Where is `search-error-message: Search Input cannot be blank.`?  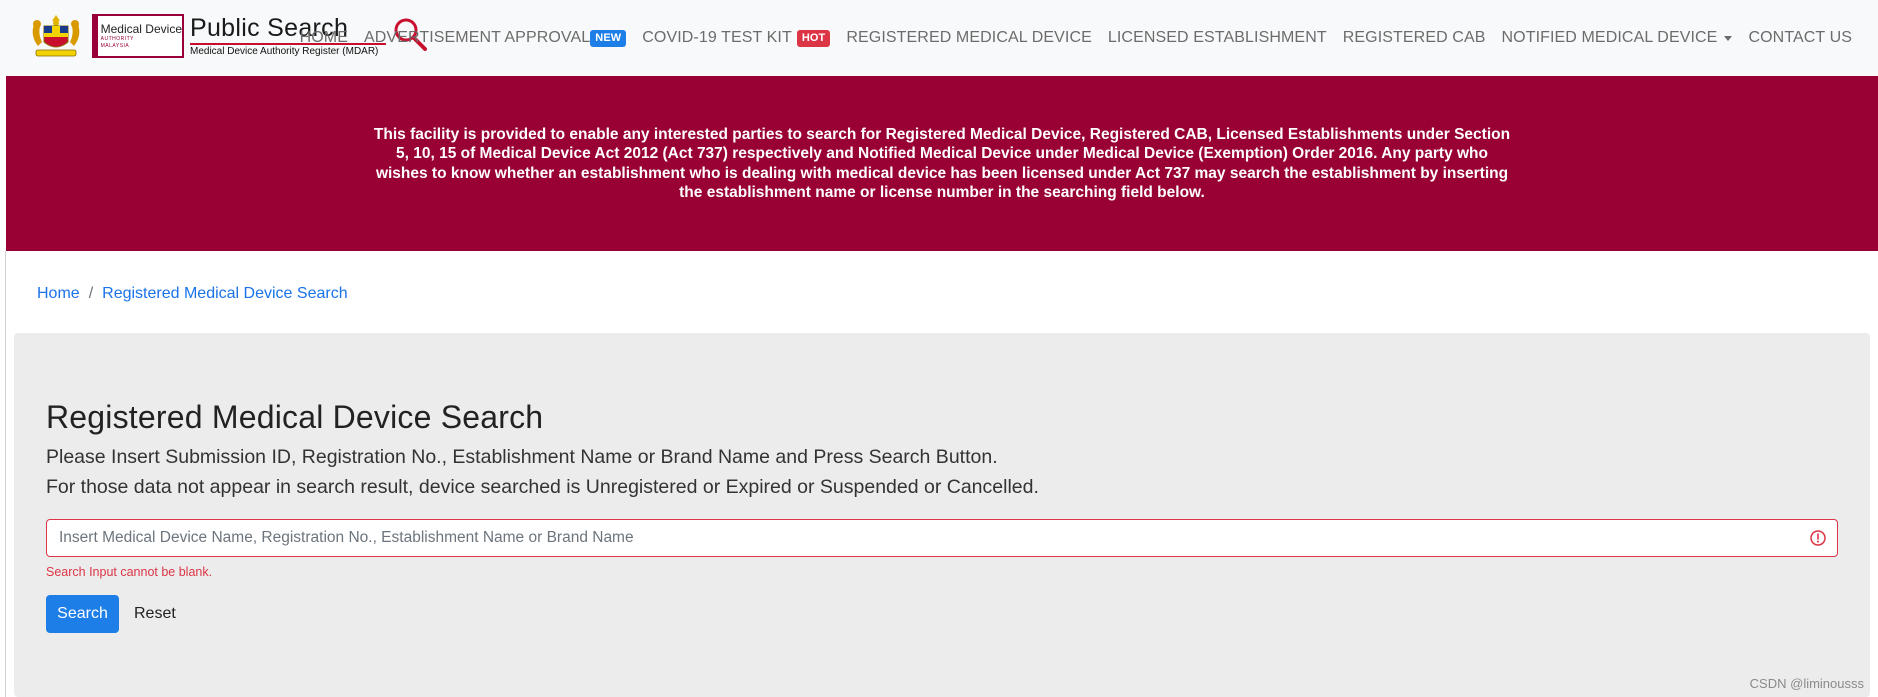
search-error-message: Search Input cannot be blank. is located at coordinates (129, 572).